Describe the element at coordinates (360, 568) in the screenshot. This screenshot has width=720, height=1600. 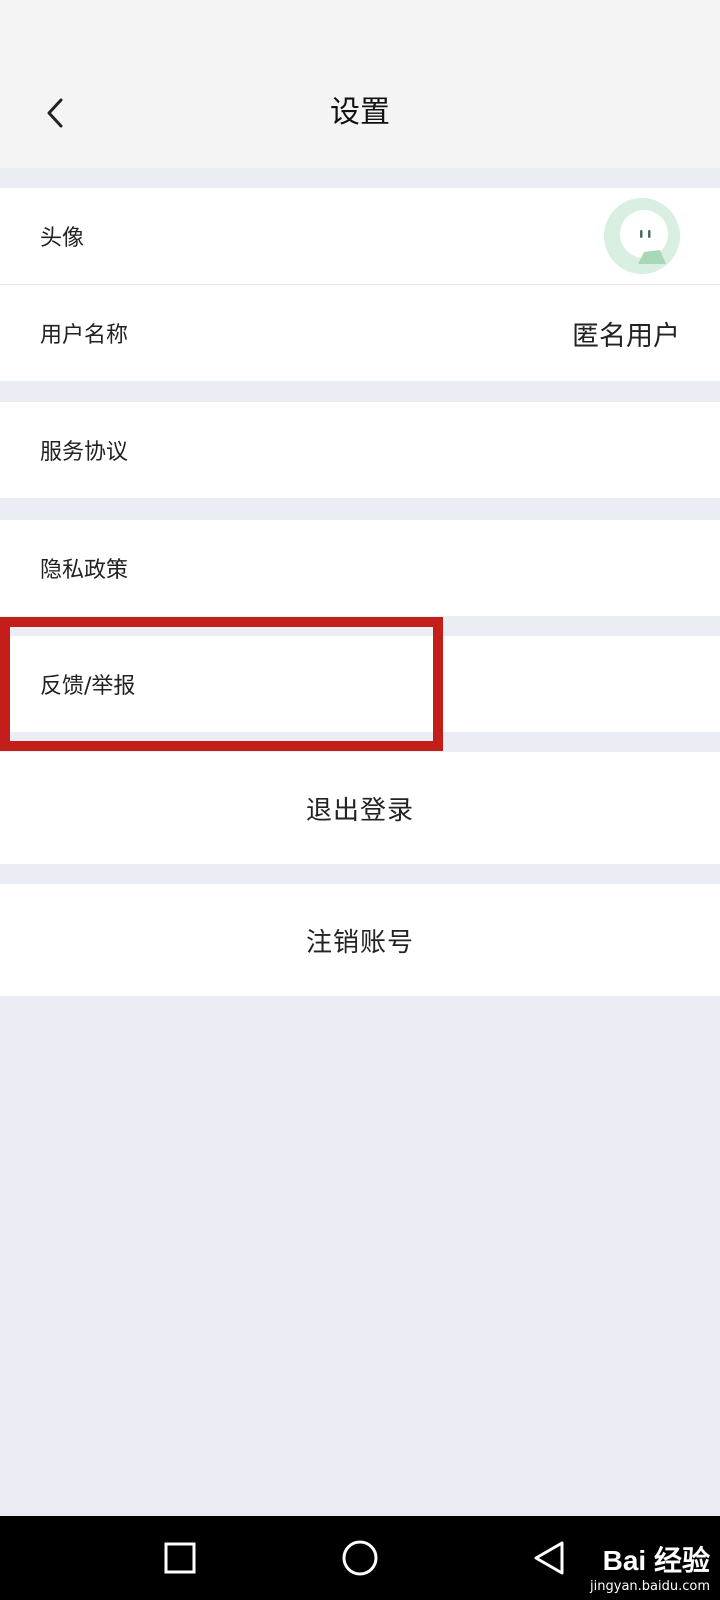
I see `privacy-policy-item: 隐私政策` at that location.